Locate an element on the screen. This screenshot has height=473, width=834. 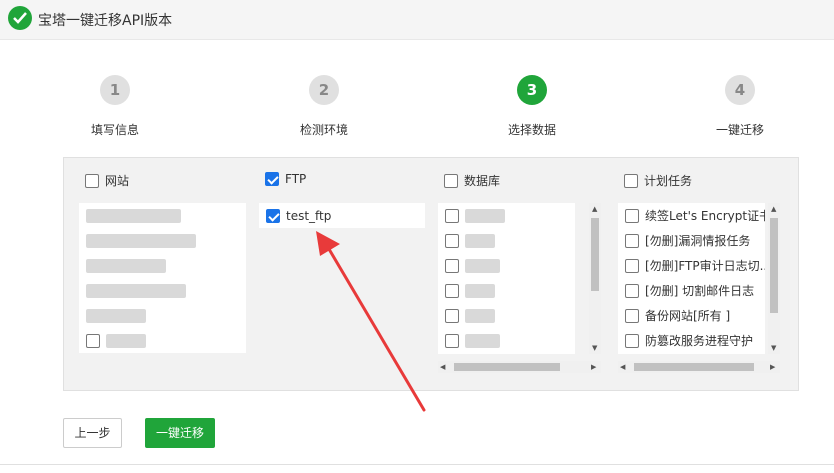
database-list is located at coordinates (506, 278).